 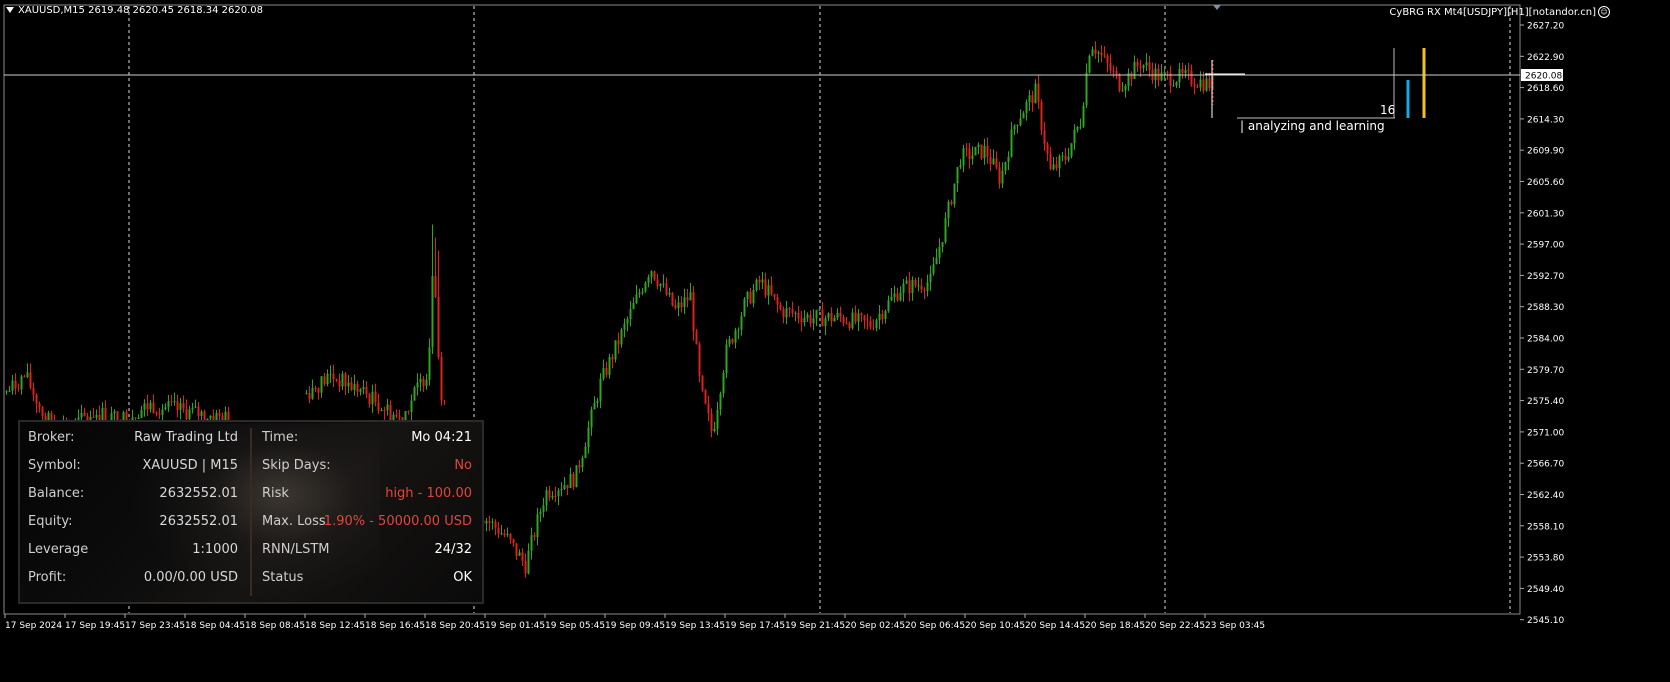 What do you see at coordinates (1545, 58) in the screenshot?
I see `price-label: 2622.90` at bounding box center [1545, 58].